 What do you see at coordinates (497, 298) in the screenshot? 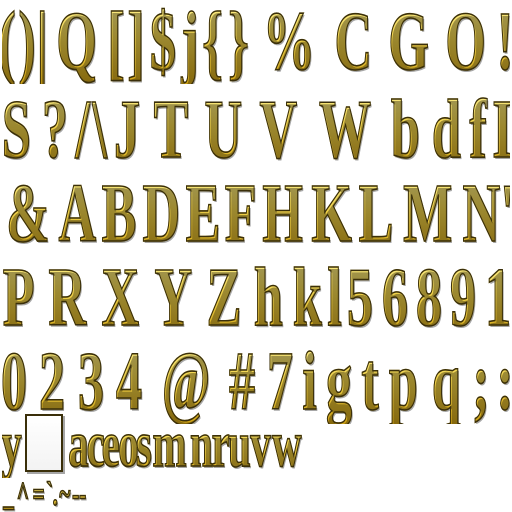
I see `glyph: 1` at bounding box center [497, 298].